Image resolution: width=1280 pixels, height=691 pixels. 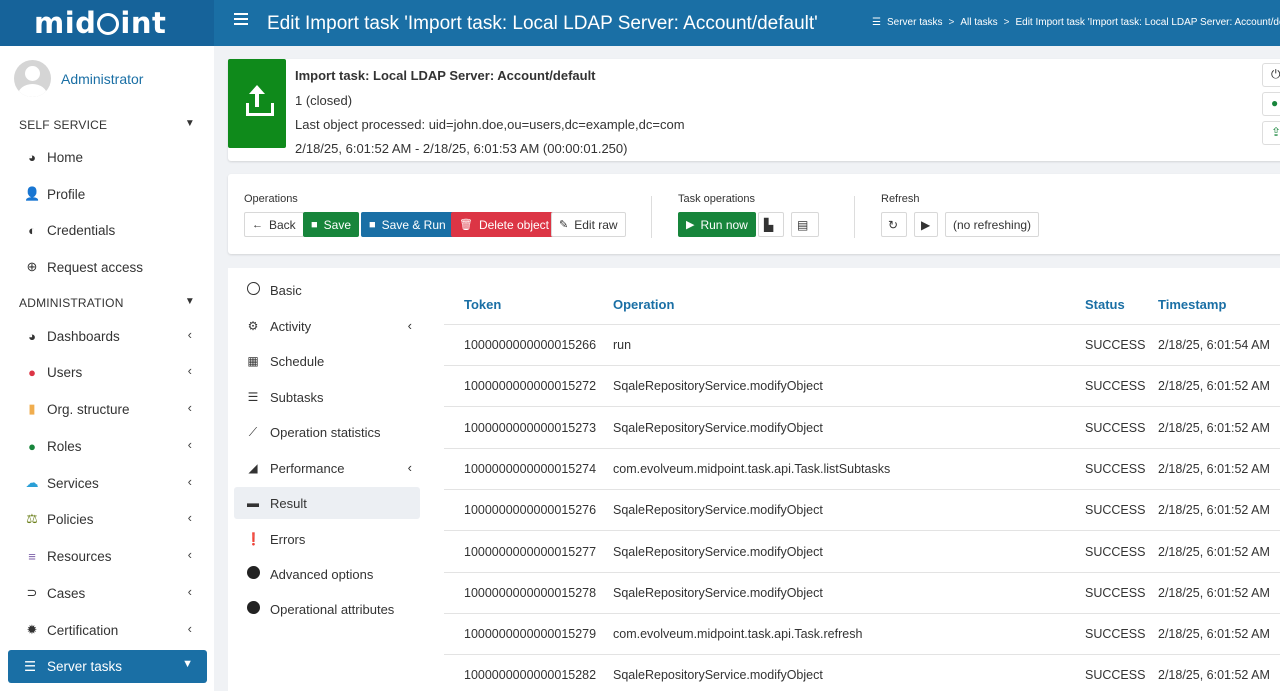 I want to click on sidebar-item-request-access: ⊕ Request access, so click(x=110, y=267).